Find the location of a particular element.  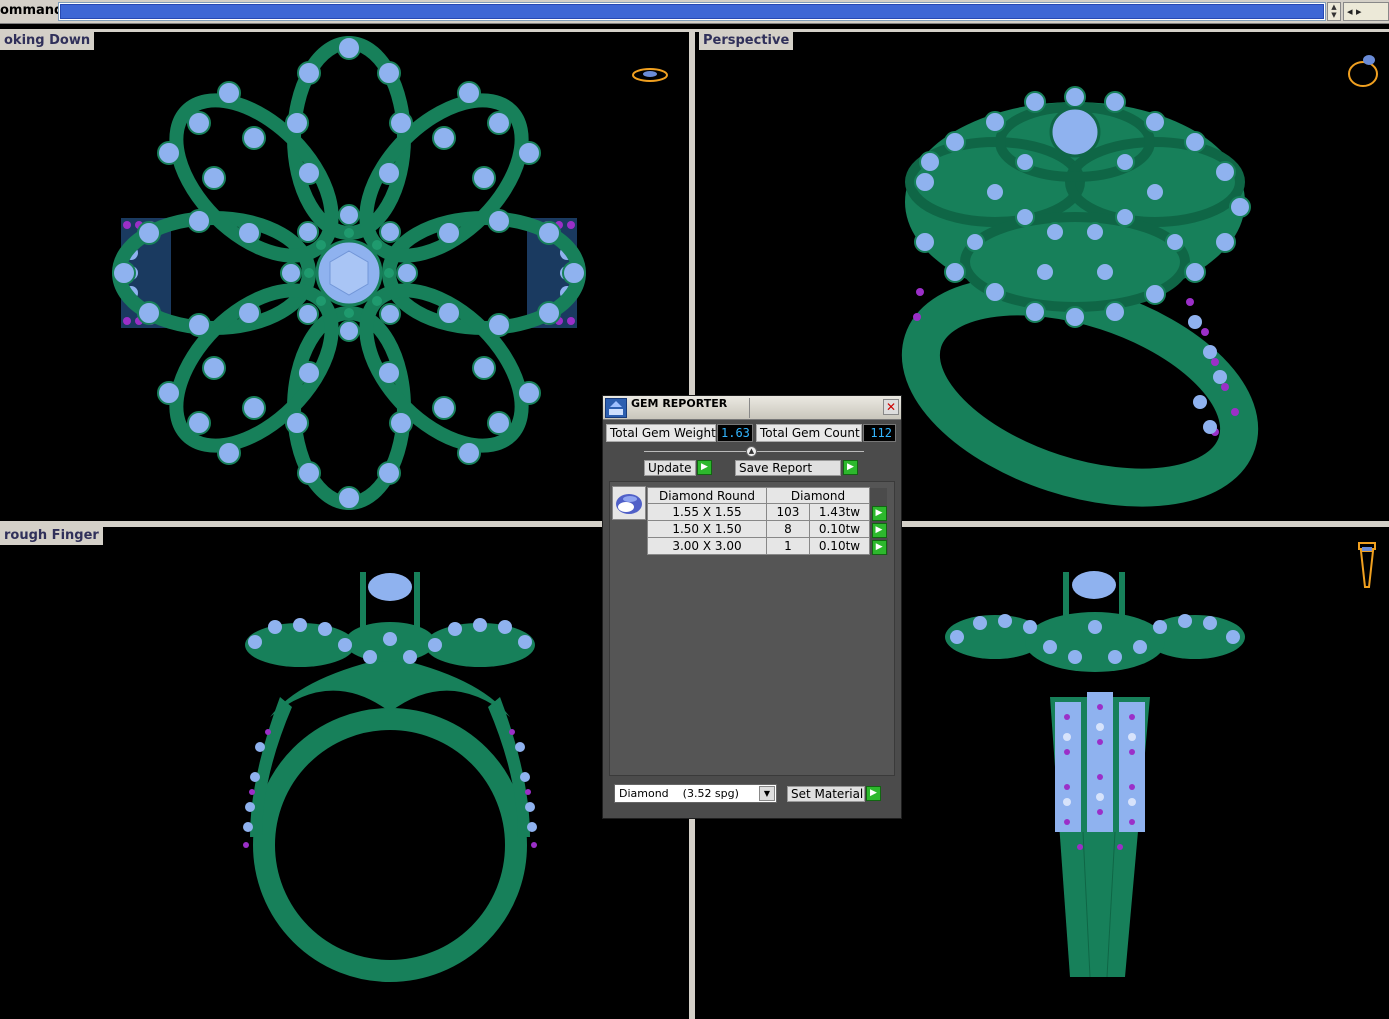

gem-thumbnail is located at coordinates (629, 503).